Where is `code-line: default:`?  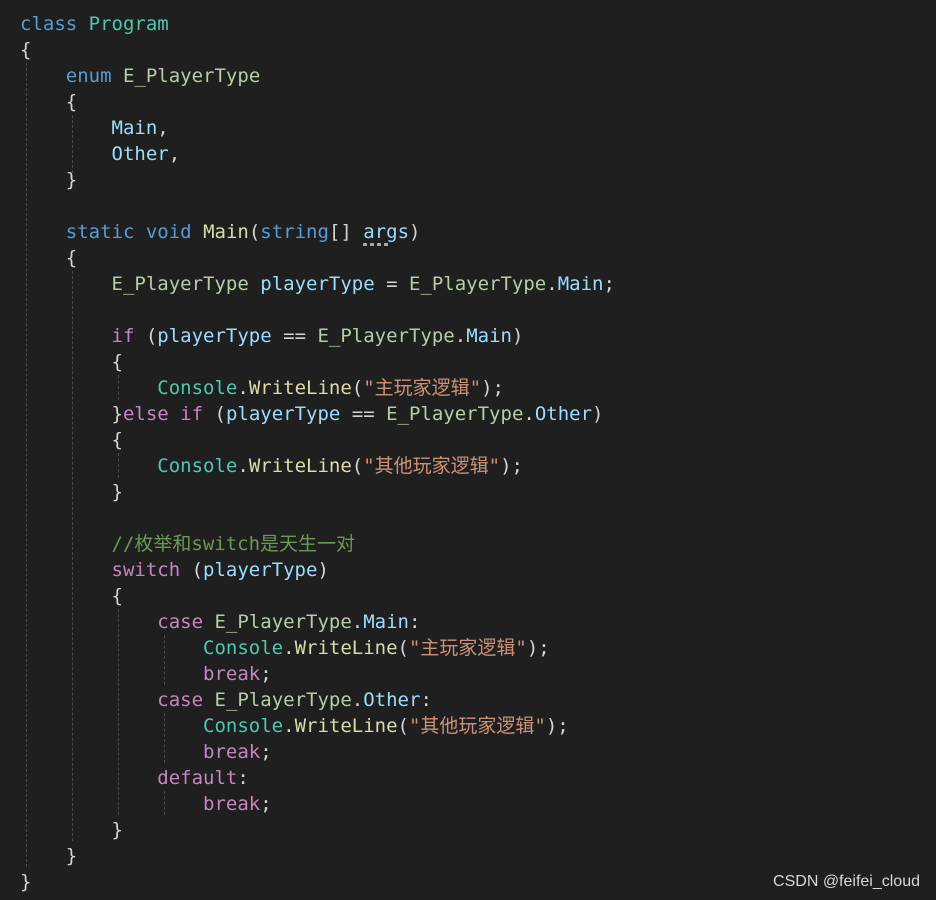 code-line: default: is located at coordinates (134, 778).